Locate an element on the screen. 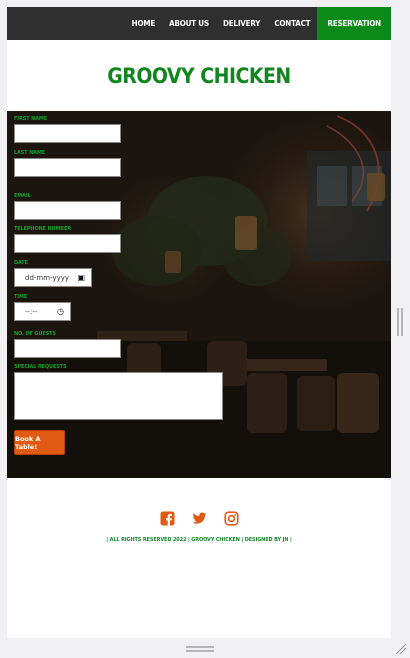 The image size is (410, 658). corner-resize-icon is located at coordinates (401, 649).